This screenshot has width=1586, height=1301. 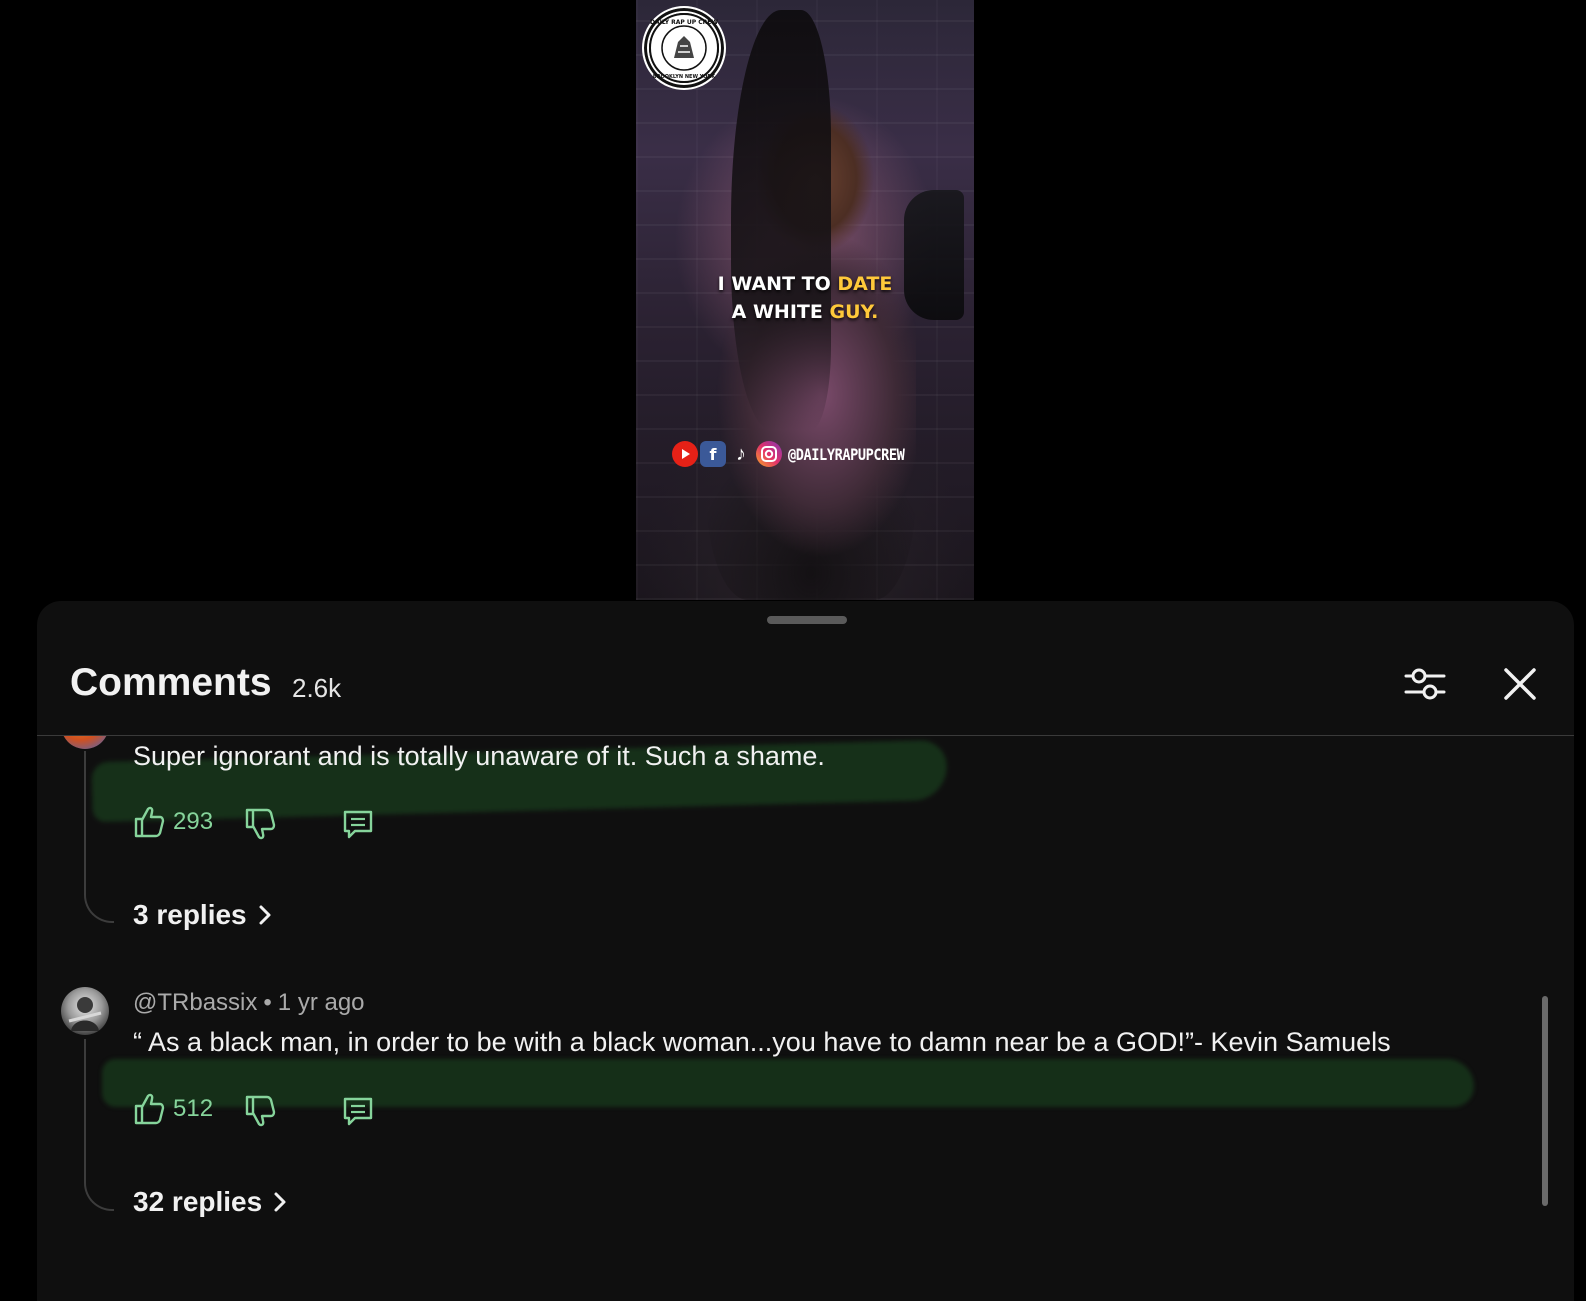 What do you see at coordinates (171, 682) in the screenshot?
I see `comments-title: Comments` at bounding box center [171, 682].